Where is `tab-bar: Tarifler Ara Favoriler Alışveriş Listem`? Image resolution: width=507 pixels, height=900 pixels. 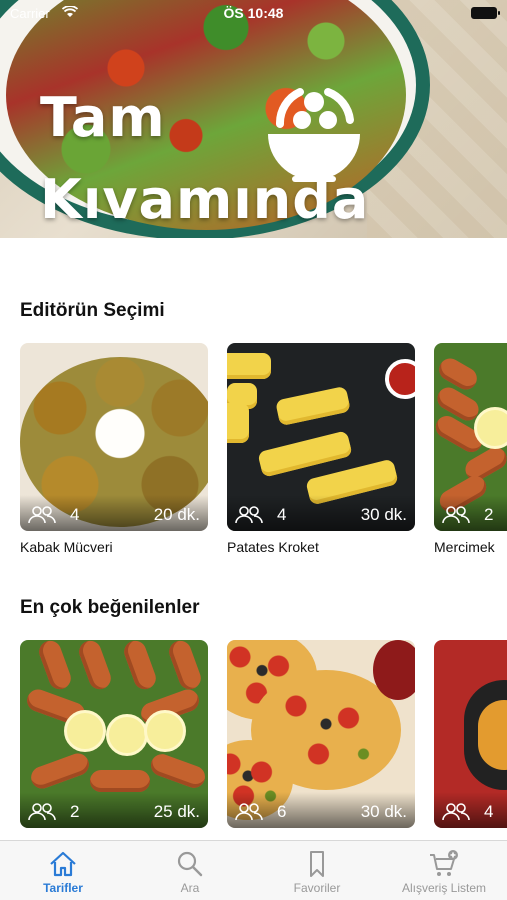
tab-bar: Tarifler Ara Favoriler Alışveriş Listem is located at coordinates (253, 870).